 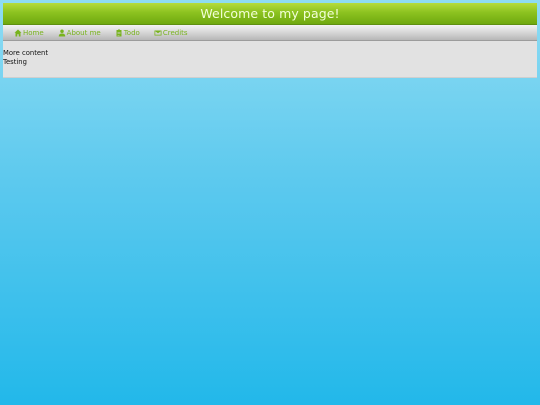 I want to click on header-banner: Welcome to my page!, so click(x=270, y=14).